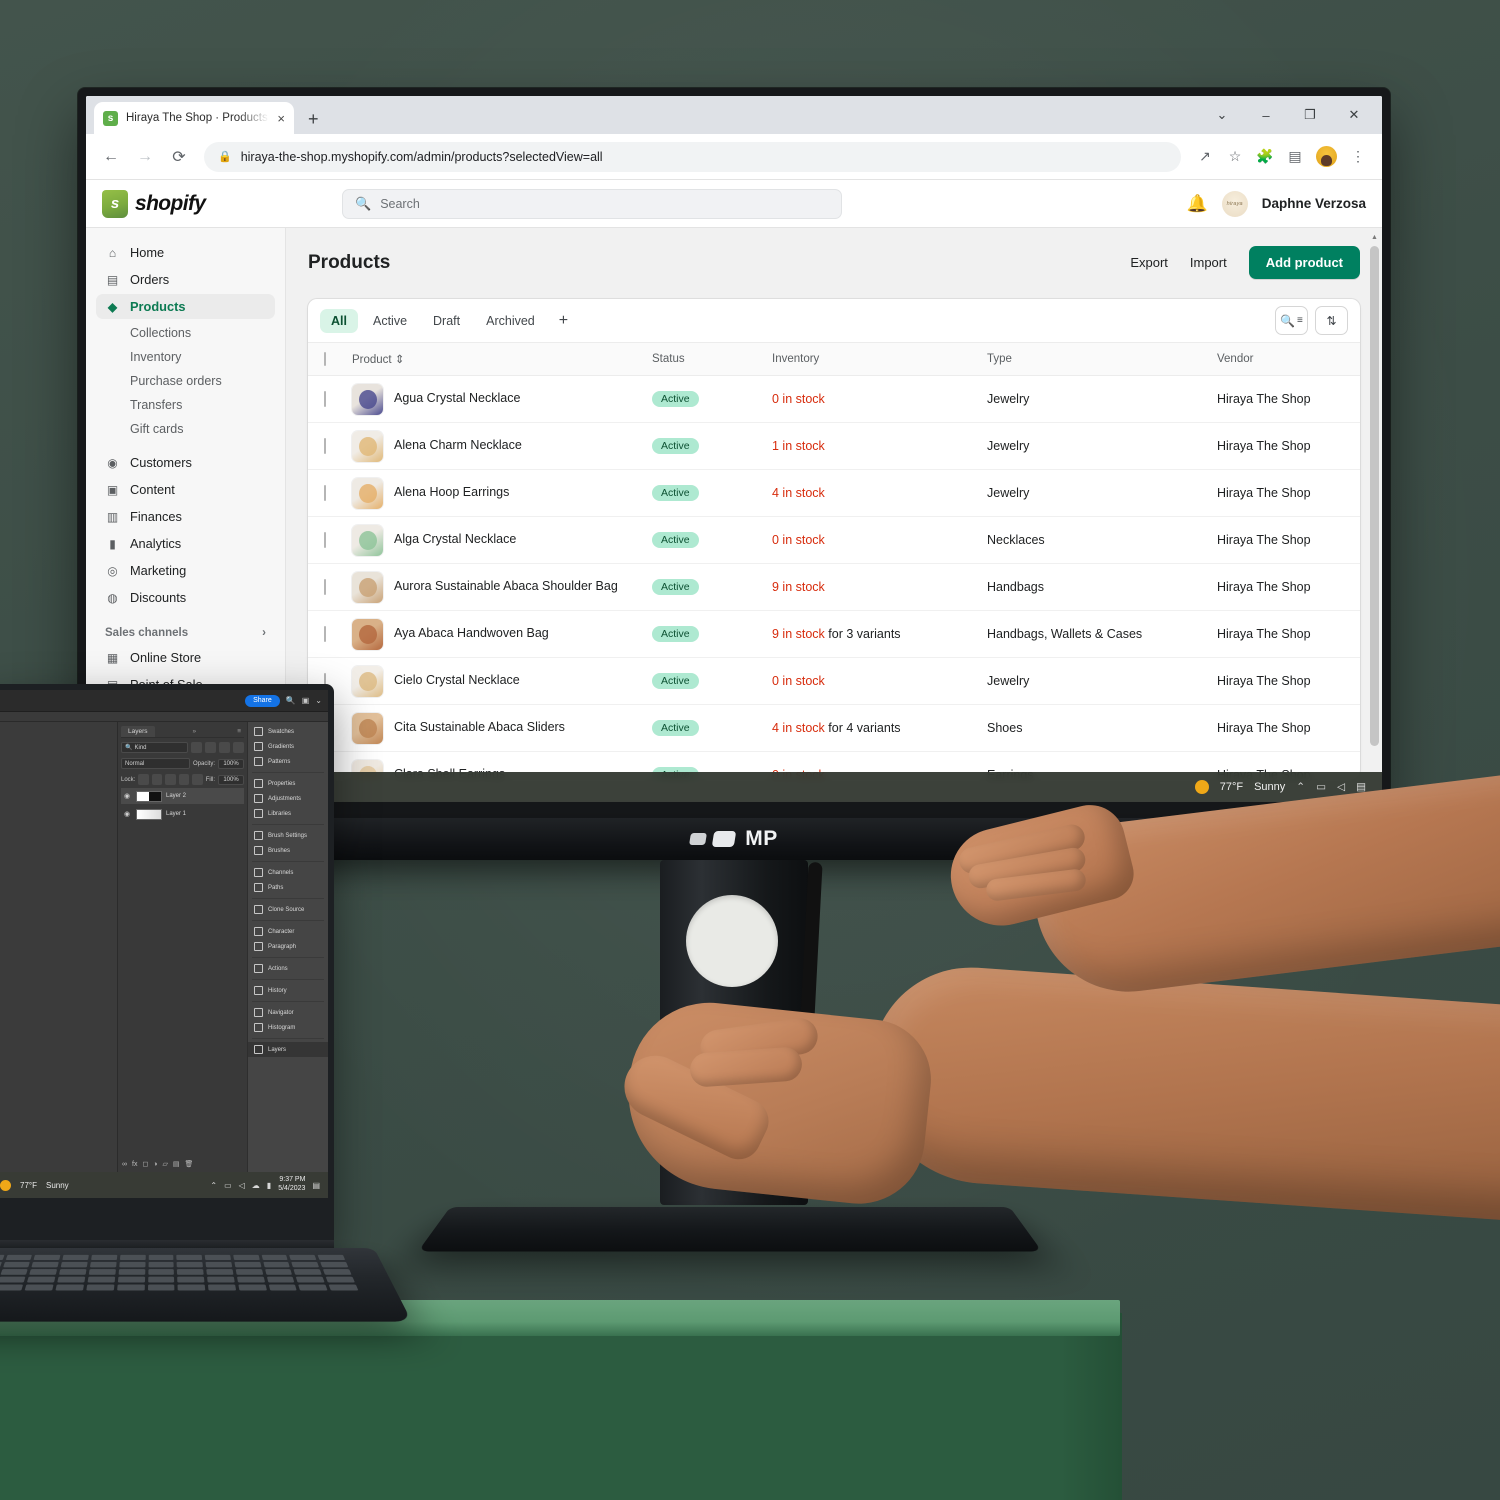 Image resolution: width=1500 pixels, height=1500 pixels. I want to click on product-name: Aurora Sustainable Abaca Shoulder Bag, so click(506, 587).